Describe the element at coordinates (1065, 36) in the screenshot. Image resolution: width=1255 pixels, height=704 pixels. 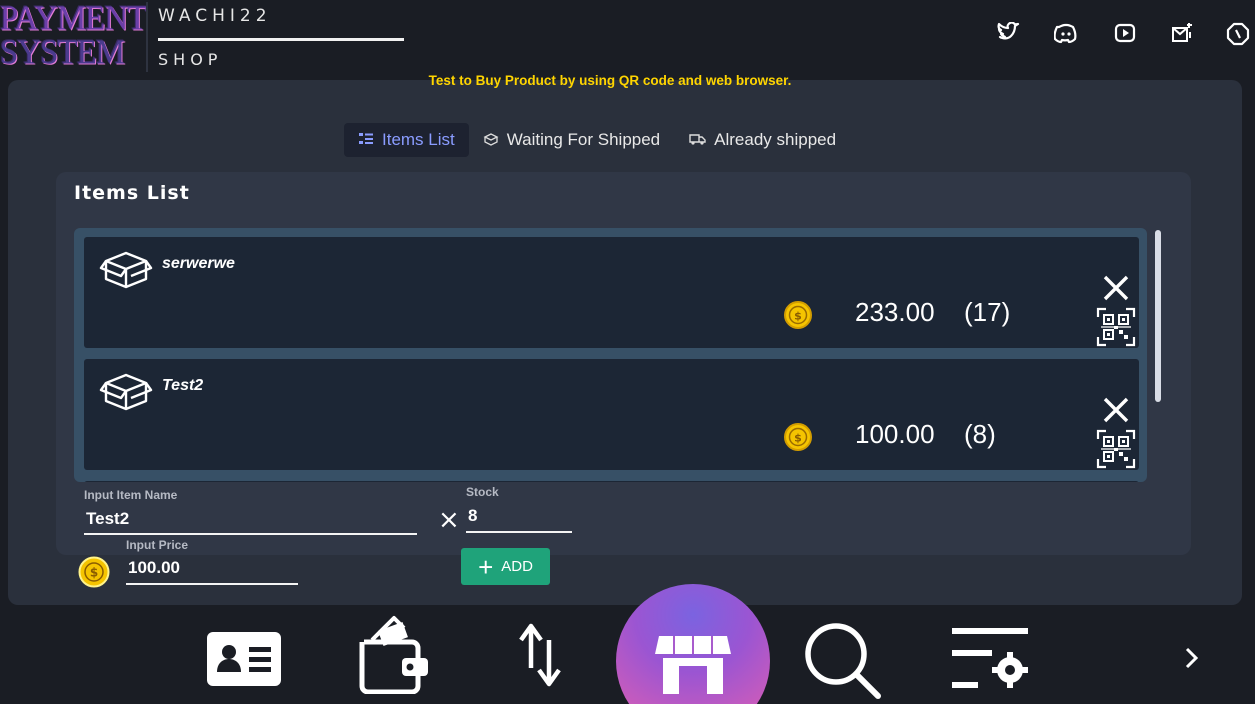
I see `discord-icon` at that location.